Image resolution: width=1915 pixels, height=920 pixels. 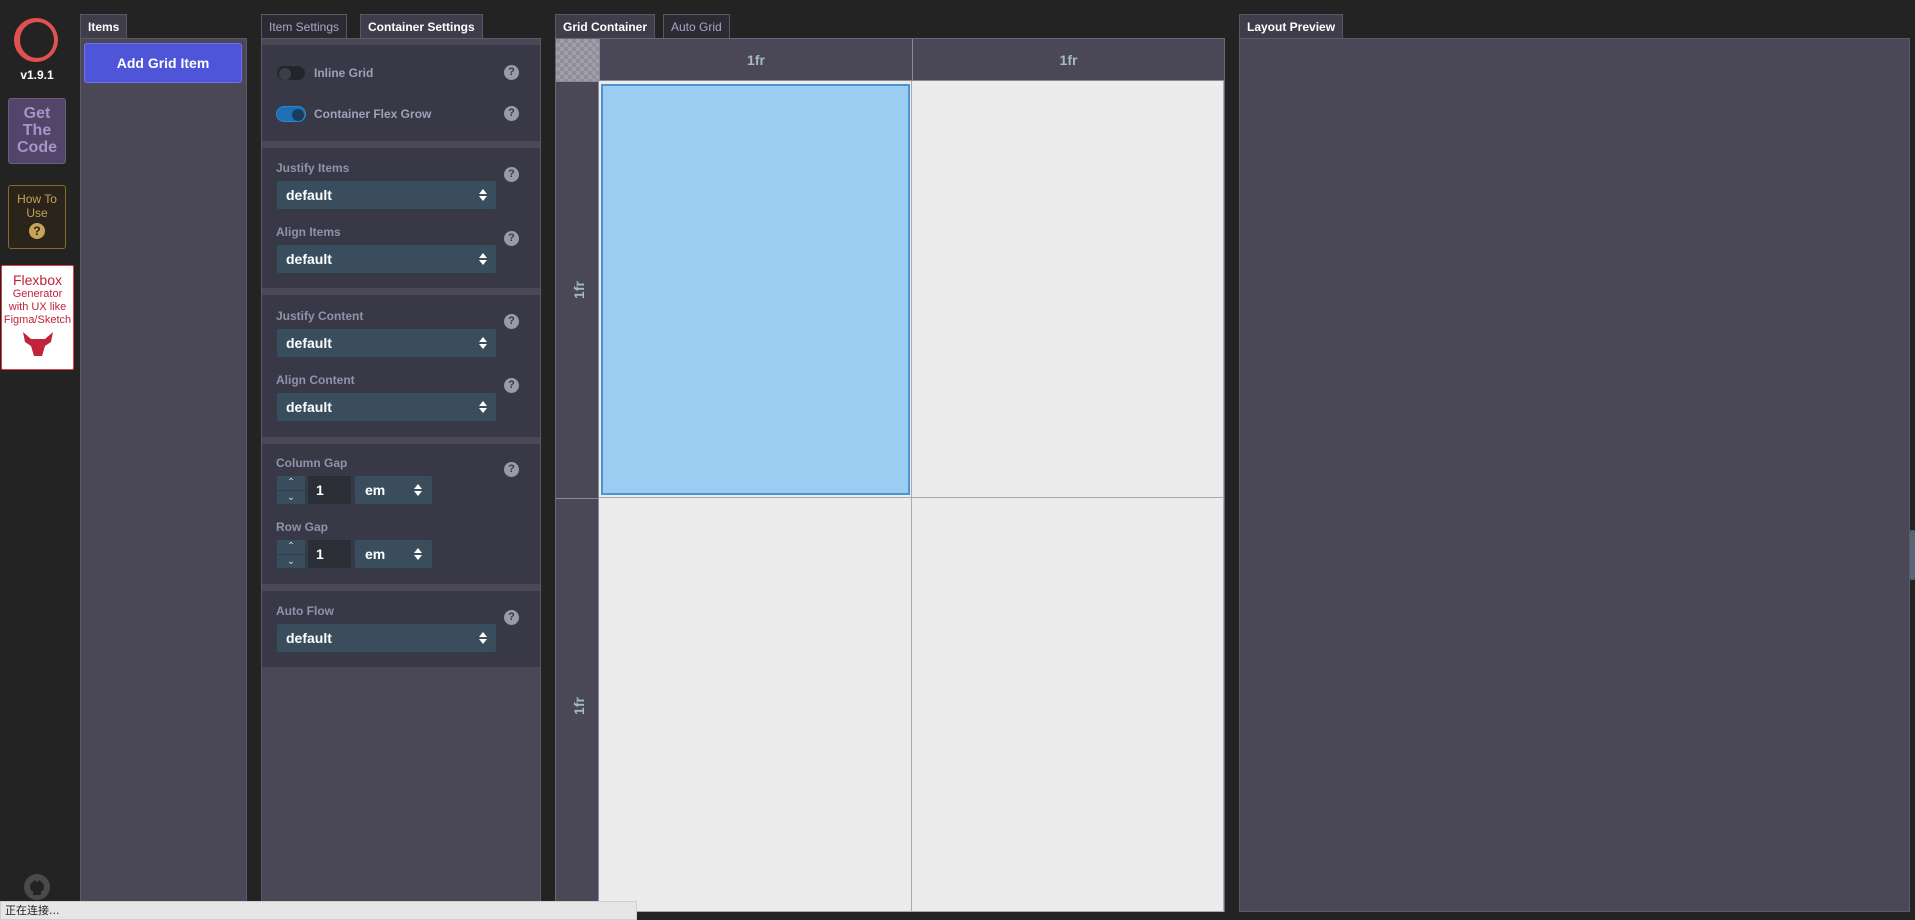 I want to click on row-header-1-label: 1fr, so click(x=578, y=290).